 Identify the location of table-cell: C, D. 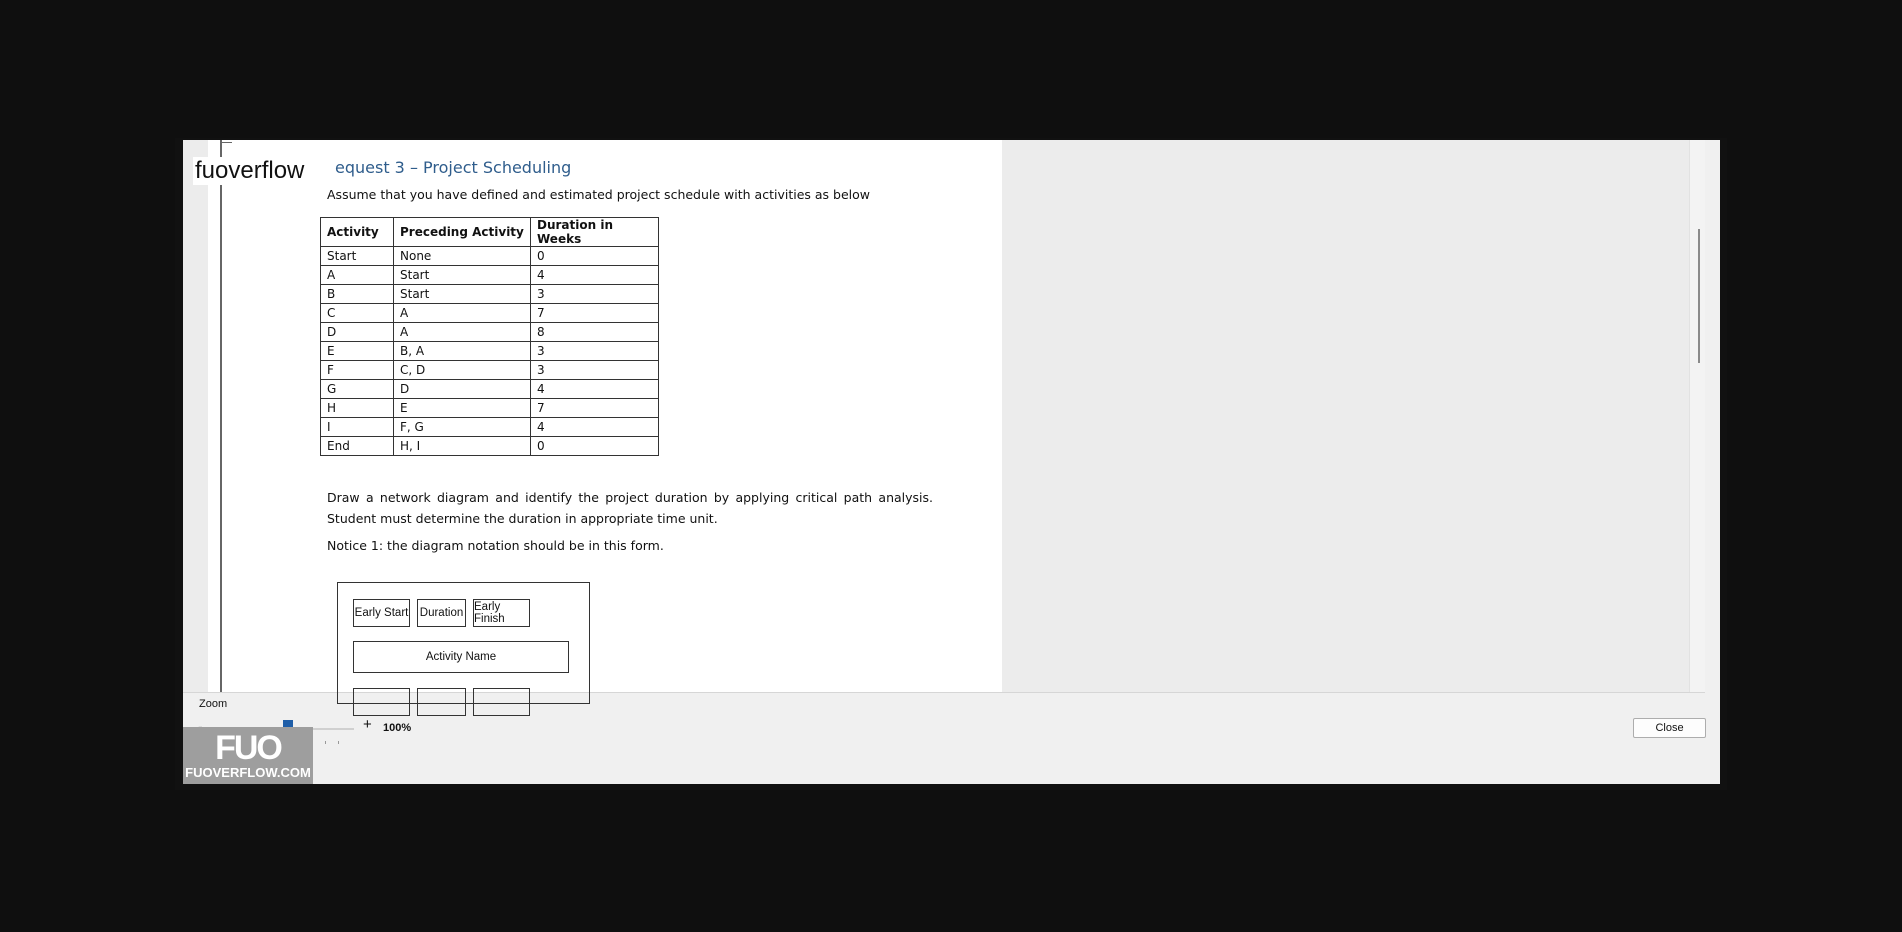
(462, 370).